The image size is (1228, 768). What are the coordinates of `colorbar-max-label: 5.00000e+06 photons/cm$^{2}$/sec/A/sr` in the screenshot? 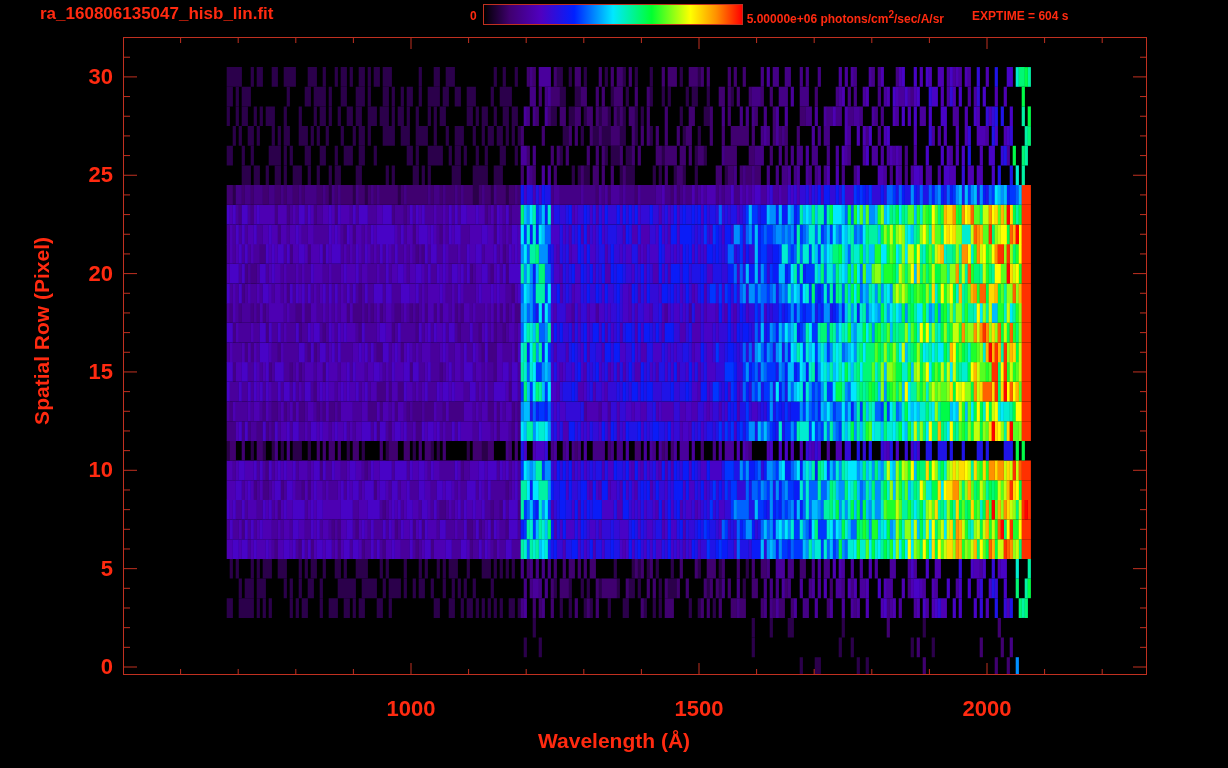 It's located at (845, 17).